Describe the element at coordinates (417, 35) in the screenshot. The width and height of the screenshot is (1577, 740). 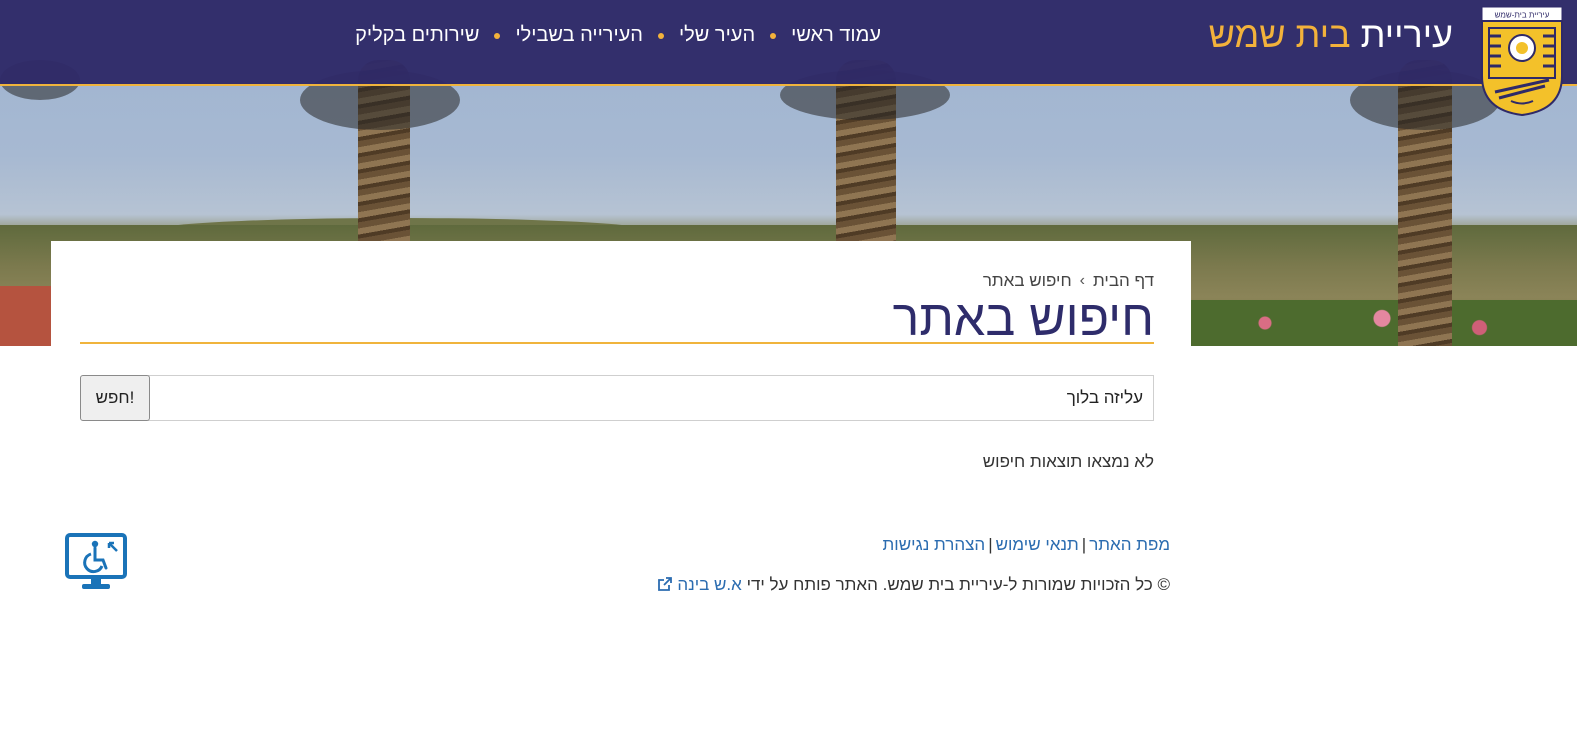
I see `nav-item-services: שירותים בקליק` at that location.